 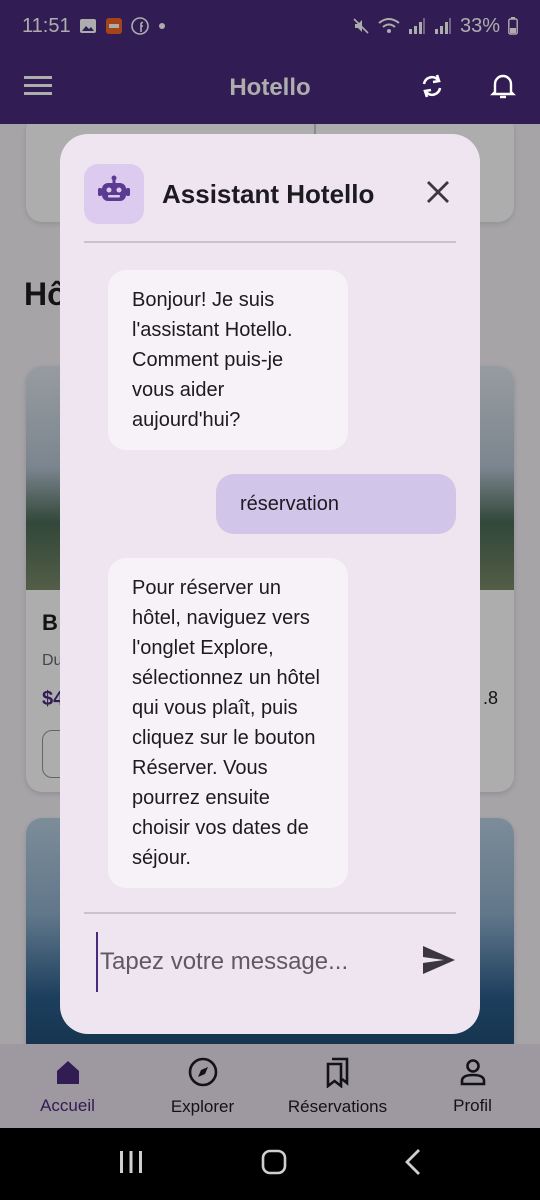 I want to click on send-icon, so click(x=439, y=962).